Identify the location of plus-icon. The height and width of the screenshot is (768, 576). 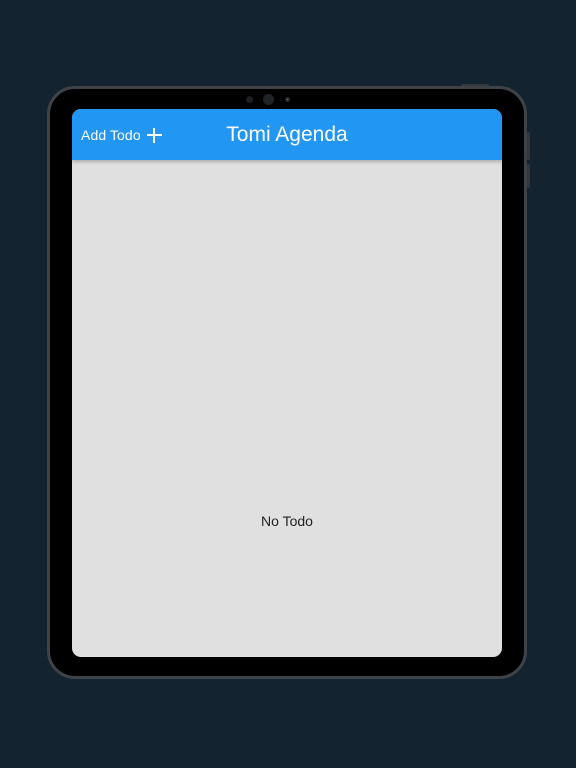
(154, 135).